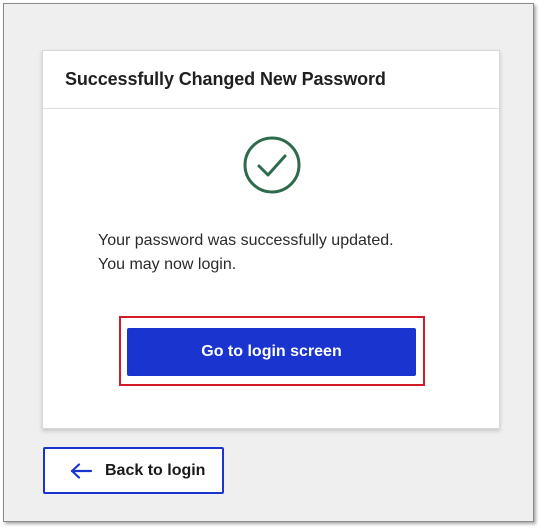 Image resolution: width=544 pixels, height=530 pixels. What do you see at coordinates (246, 240) in the screenshot?
I see `success-message-line-1: Your password was successfully updated.` at bounding box center [246, 240].